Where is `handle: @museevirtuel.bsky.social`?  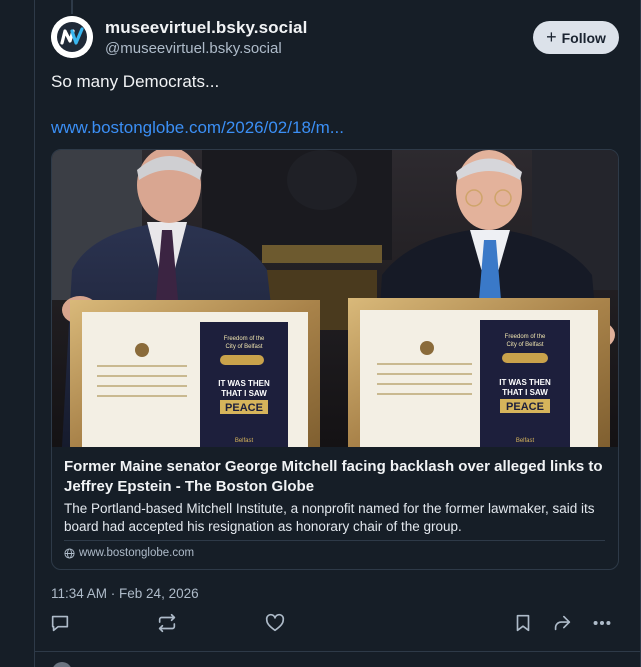
handle: @museevirtuel.bsky.social is located at coordinates (193, 48).